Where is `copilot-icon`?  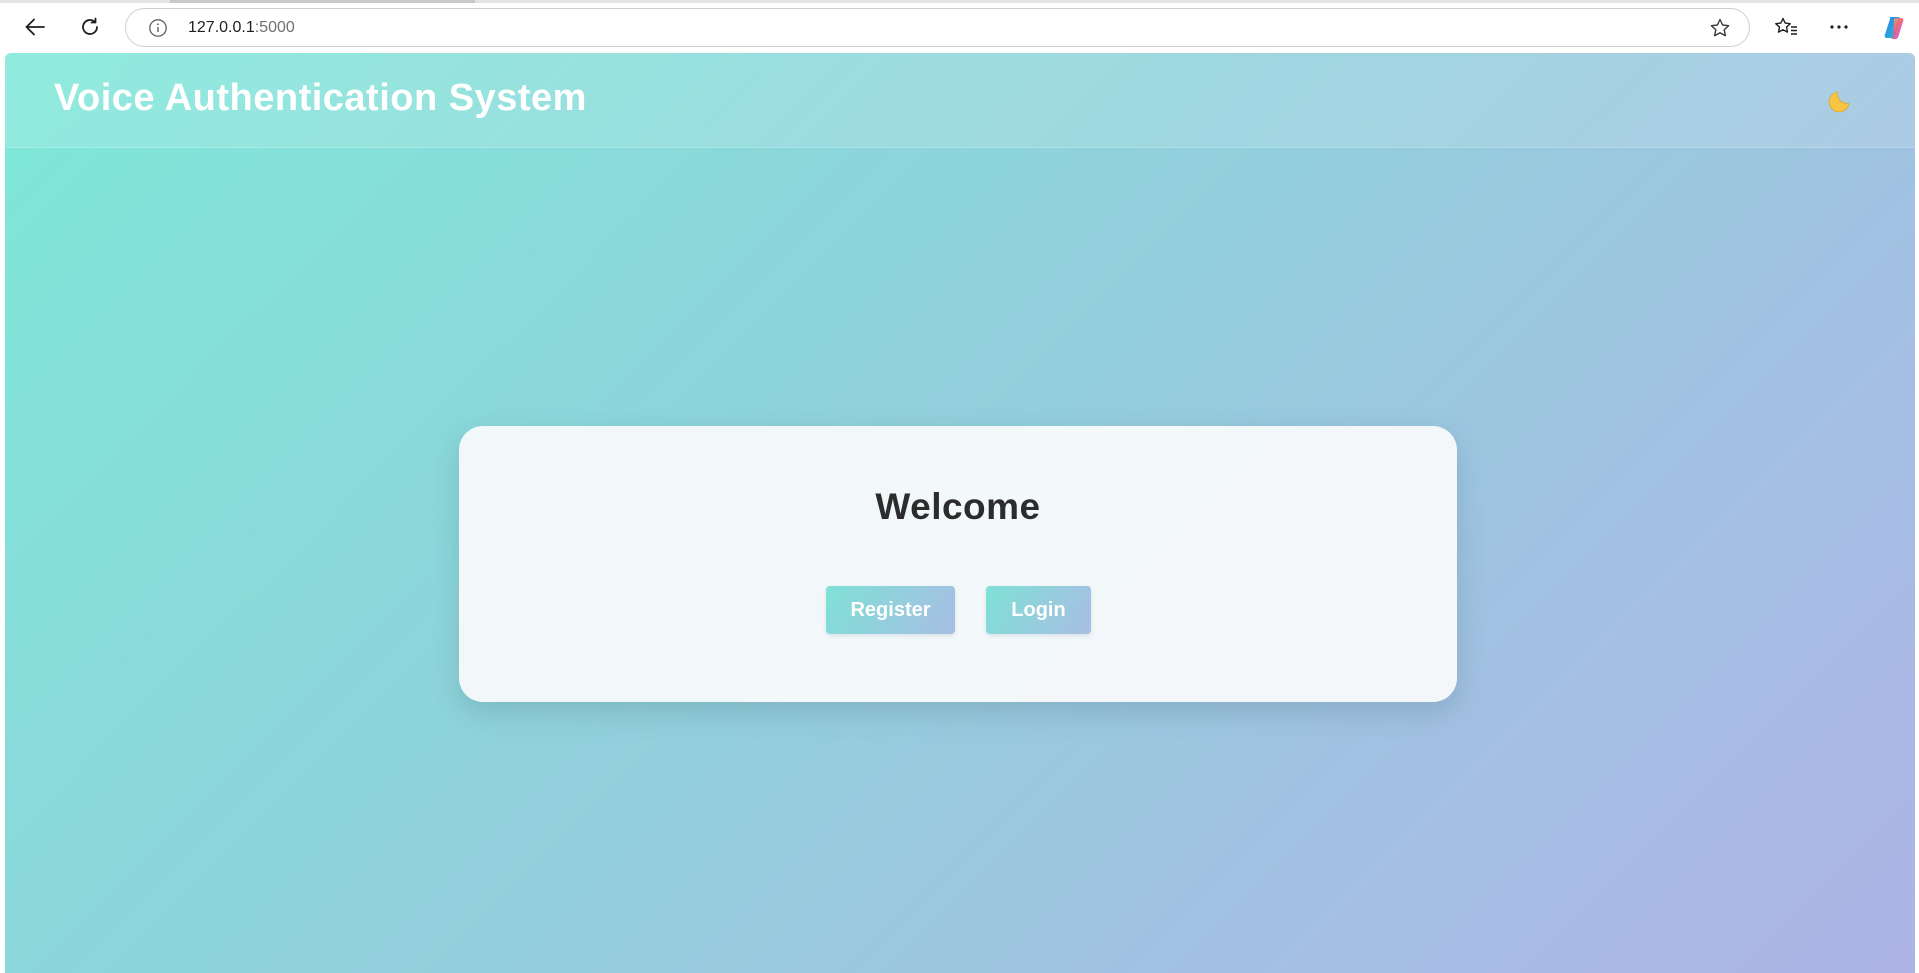 copilot-icon is located at coordinates (1894, 27).